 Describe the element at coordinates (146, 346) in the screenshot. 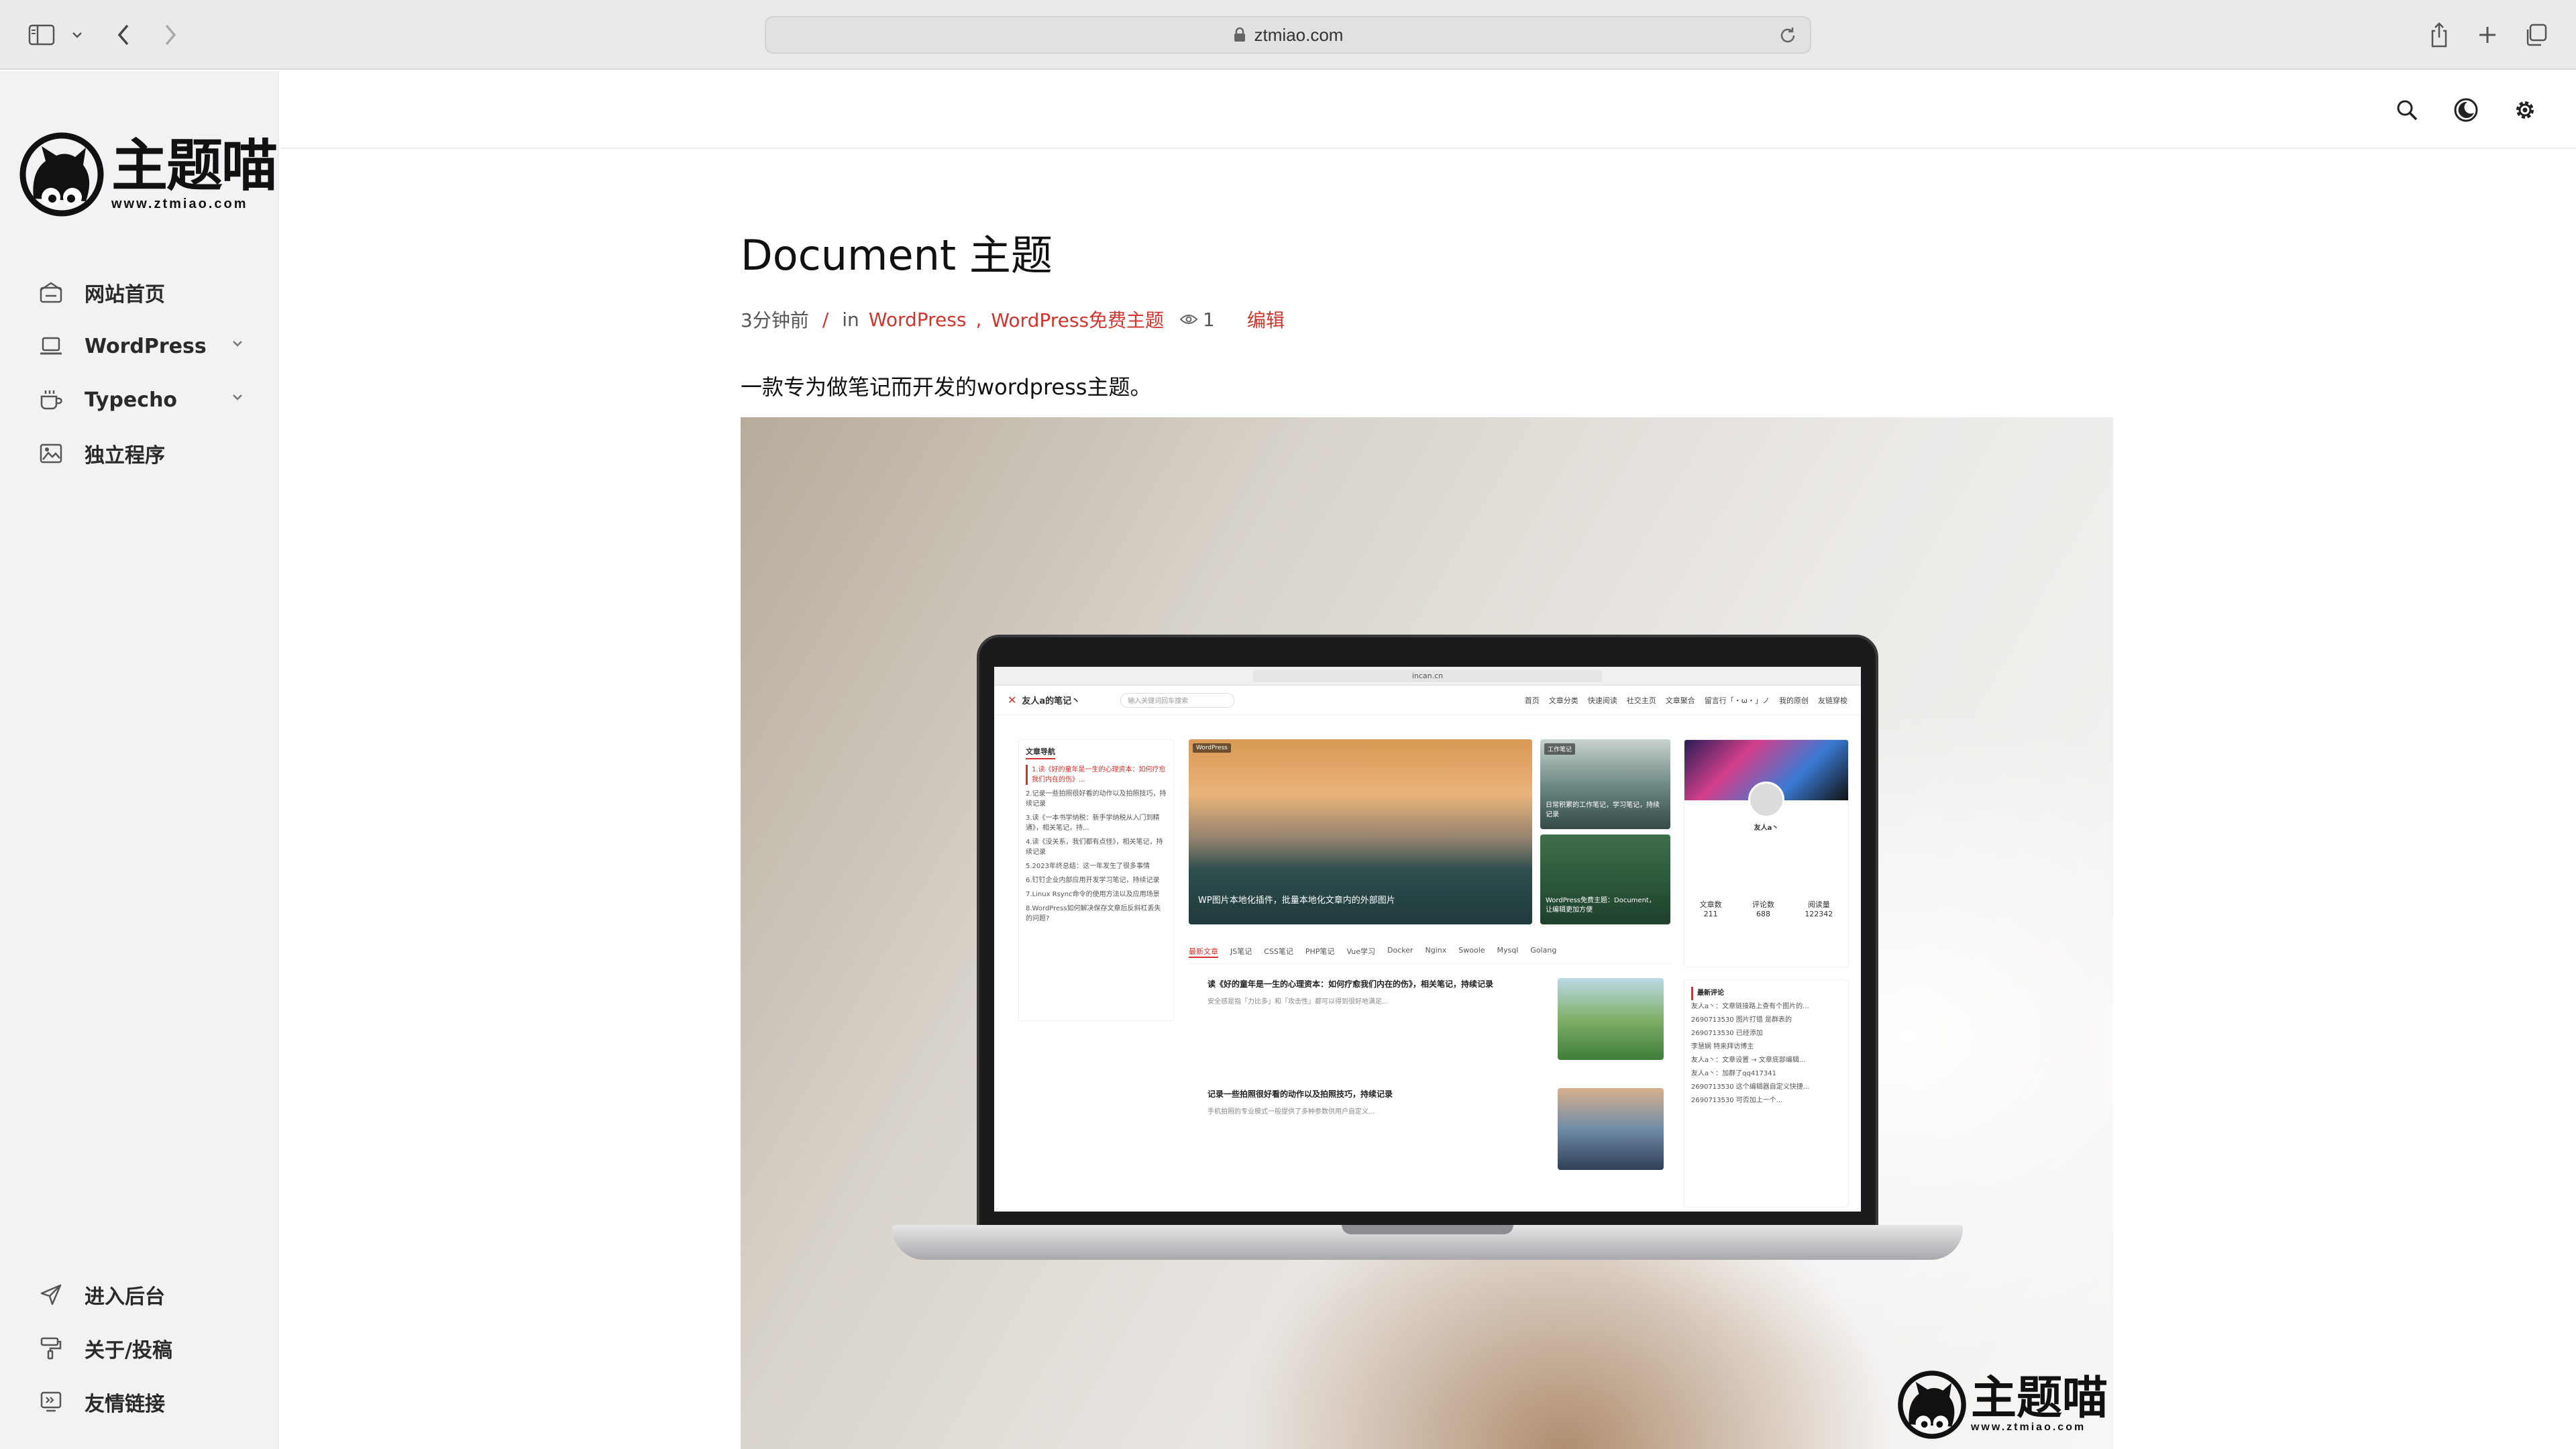

I see `sidebar-item-label: WordPress` at that location.